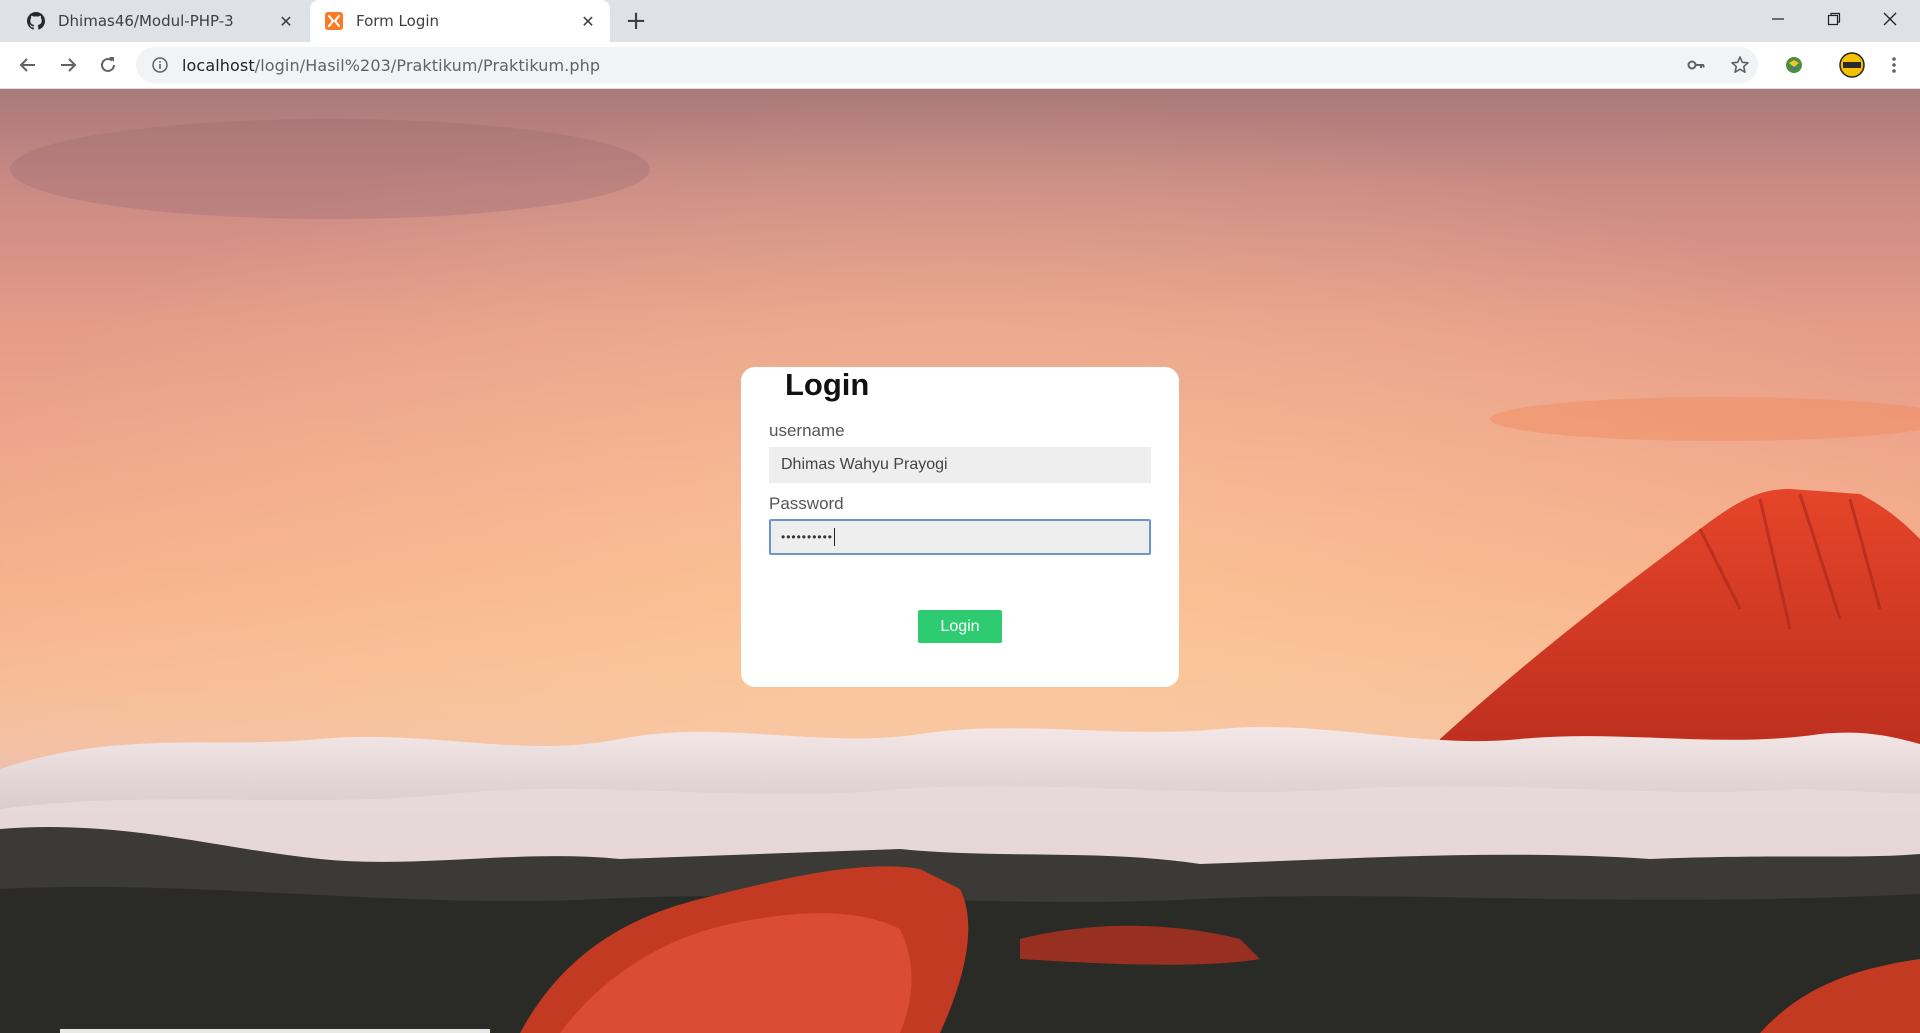 The height and width of the screenshot is (1033, 1920). Describe the element at coordinates (427, 65) in the screenshot. I see `url-path: /login/Hasil%203/Praktikum/Praktikum.php` at that location.